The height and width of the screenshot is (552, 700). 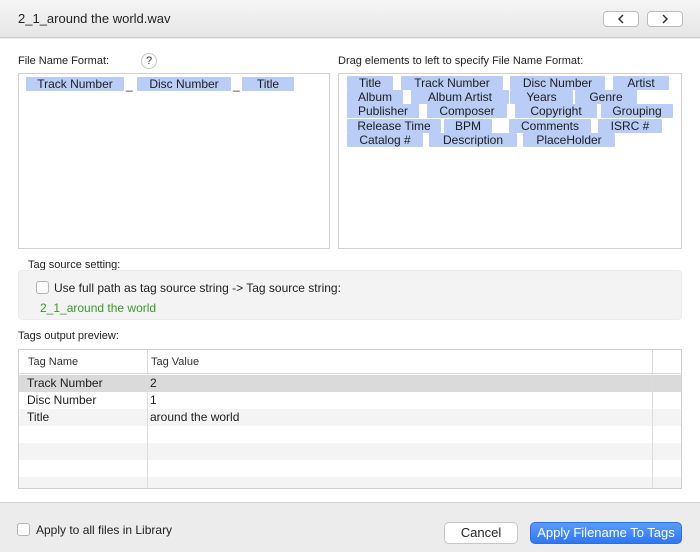 I want to click on element-chip-genre: Genre, so click(x=606, y=97).